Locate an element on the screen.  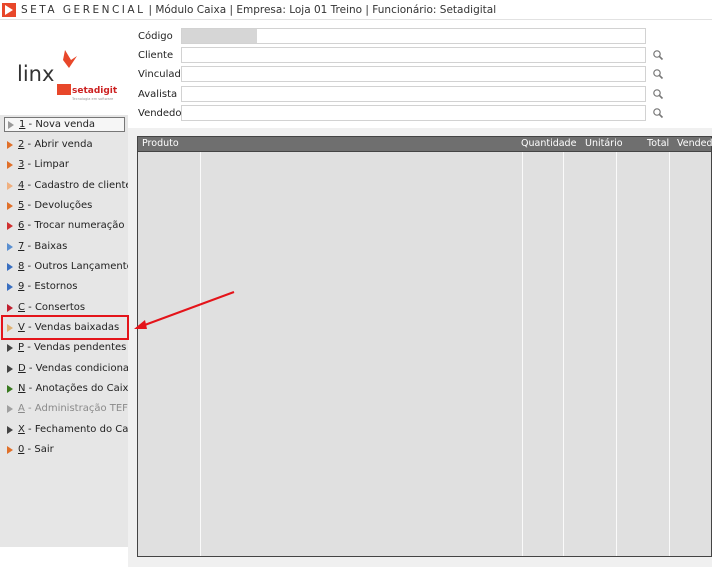
menu-item-shortcut: X is located at coordinates (21, 429).